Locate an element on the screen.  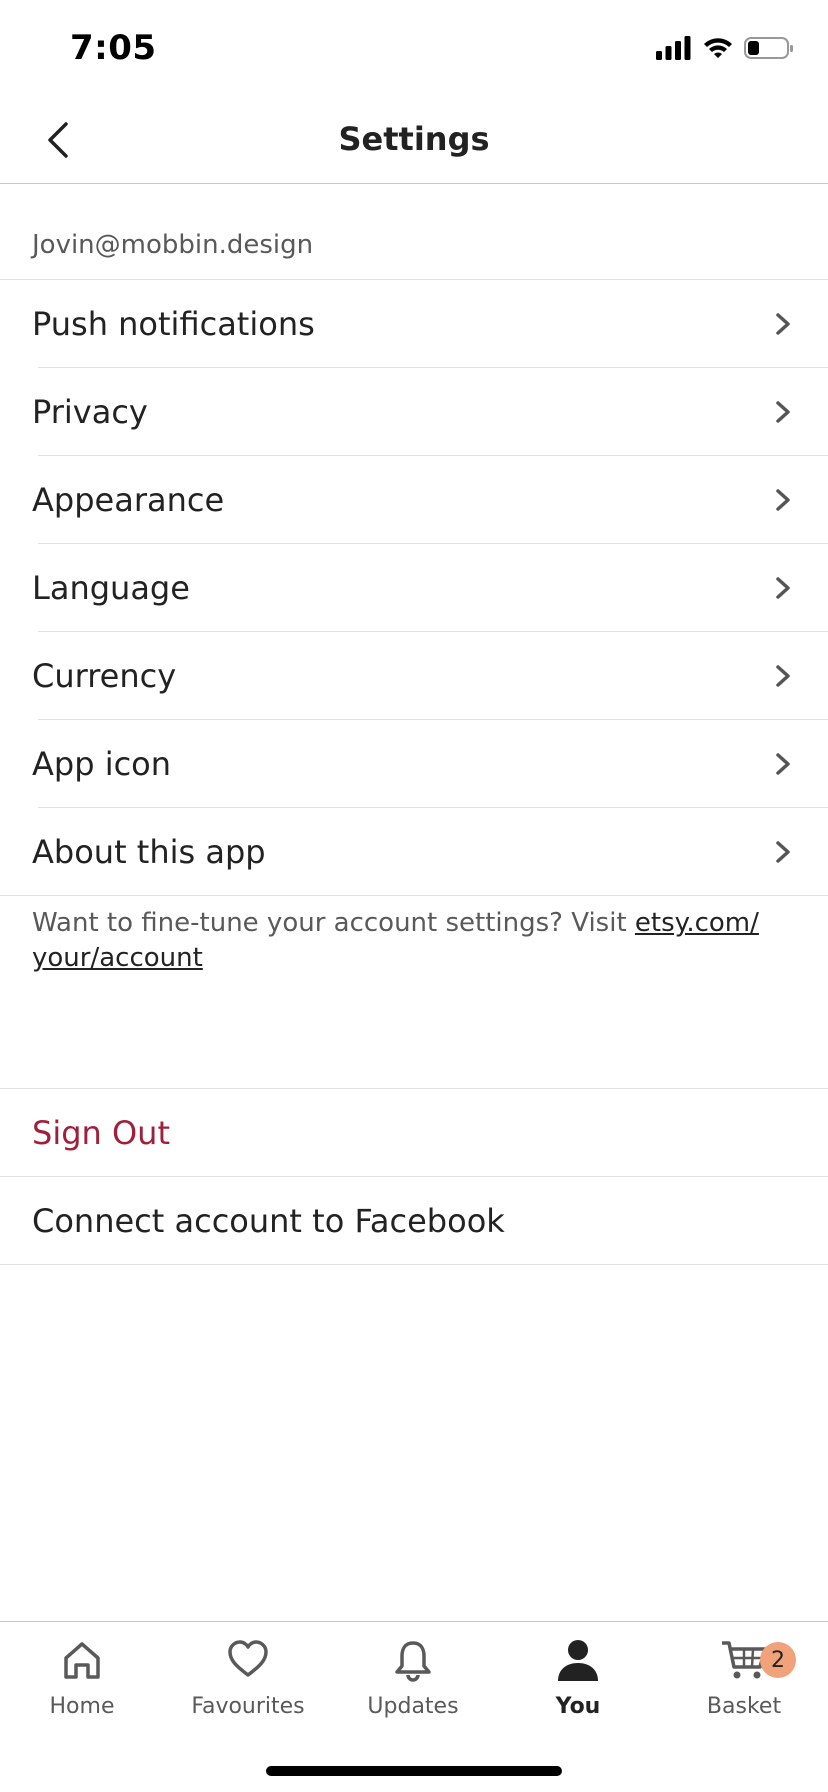
account-actions: Sign Out Connect account to Facebook is located at coordinates (414, 1176).